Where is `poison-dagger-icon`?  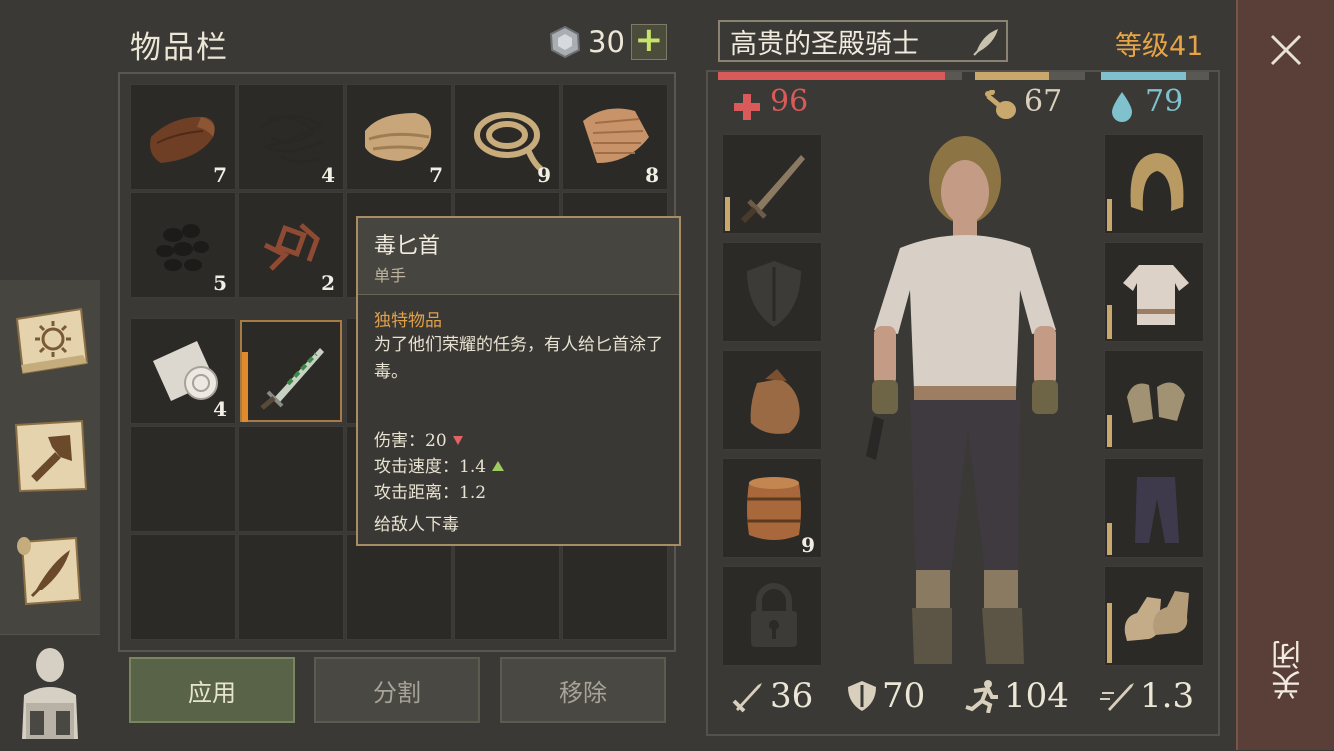
poison-dagger-icon is located at coordinates (292, 379).